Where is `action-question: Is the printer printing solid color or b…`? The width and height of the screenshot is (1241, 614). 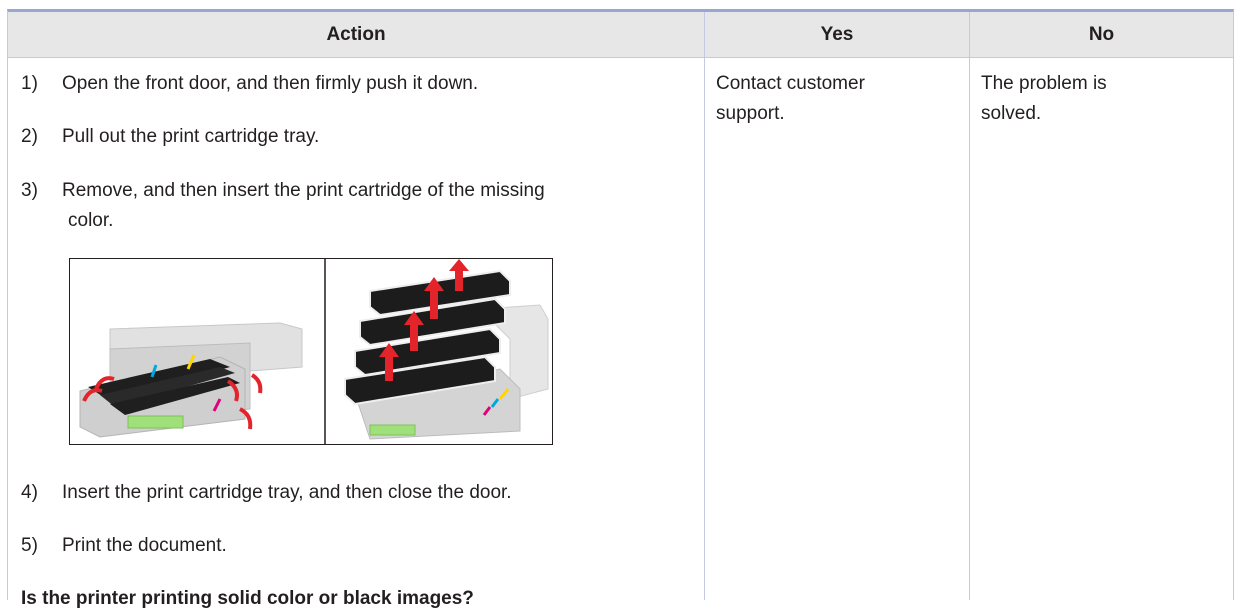
action-question: Is the printer printing solid color or b… is located at coordinates (247, 598).